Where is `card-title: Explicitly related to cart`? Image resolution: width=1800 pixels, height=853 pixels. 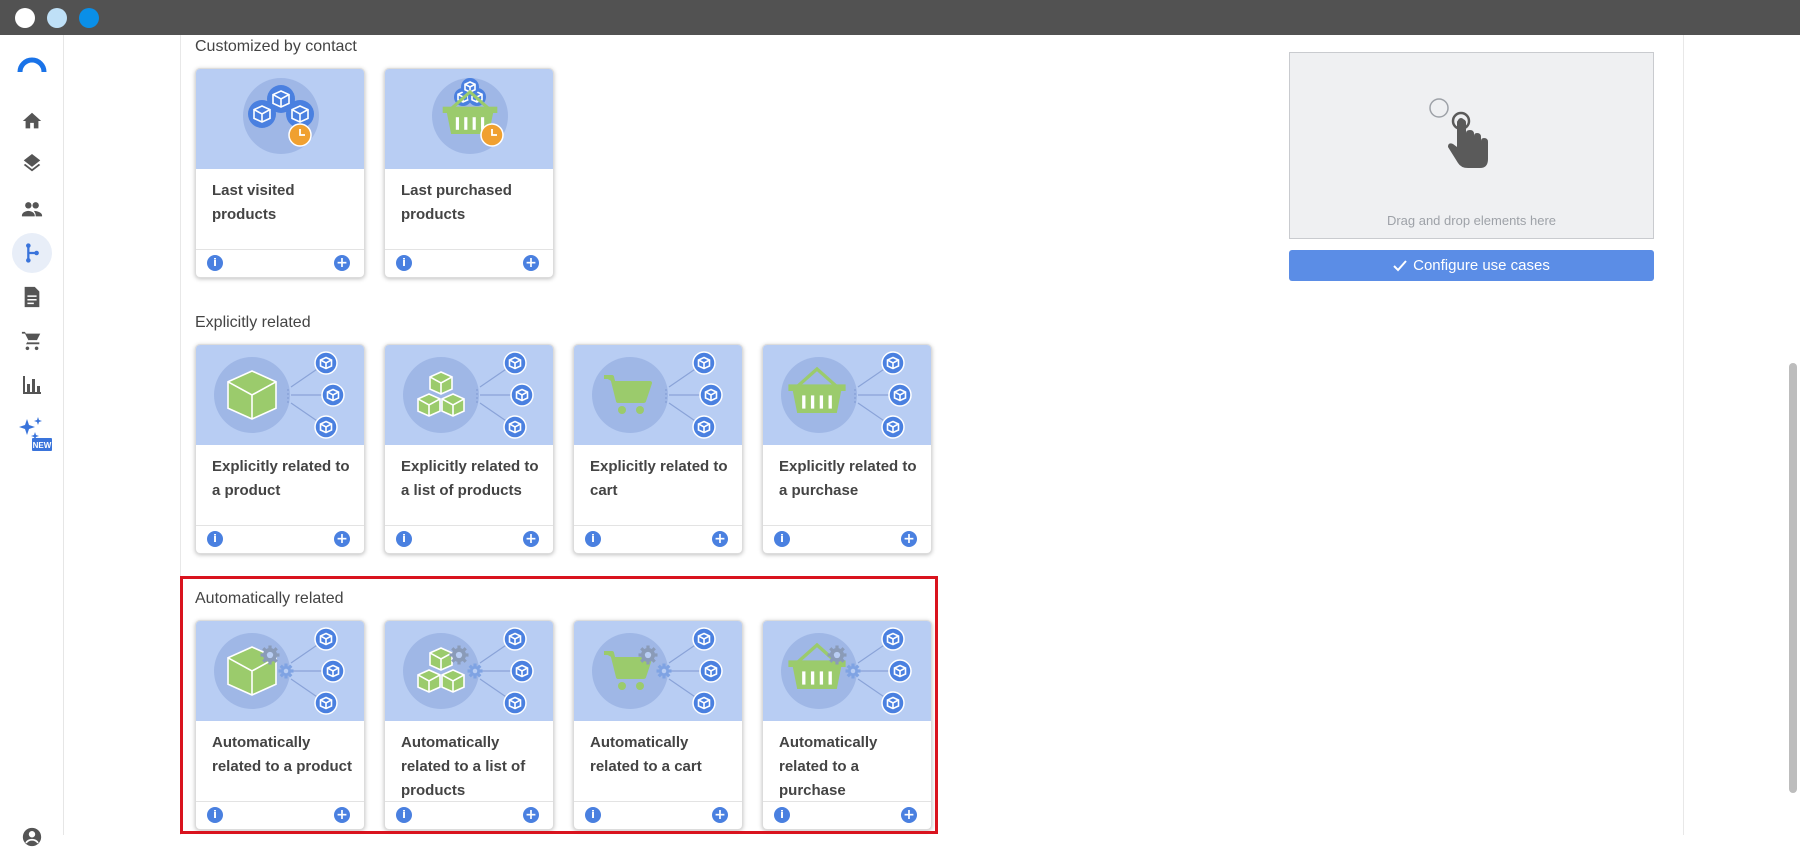 card-title: Explicitly related to cart is located at coordinates (659, 478).